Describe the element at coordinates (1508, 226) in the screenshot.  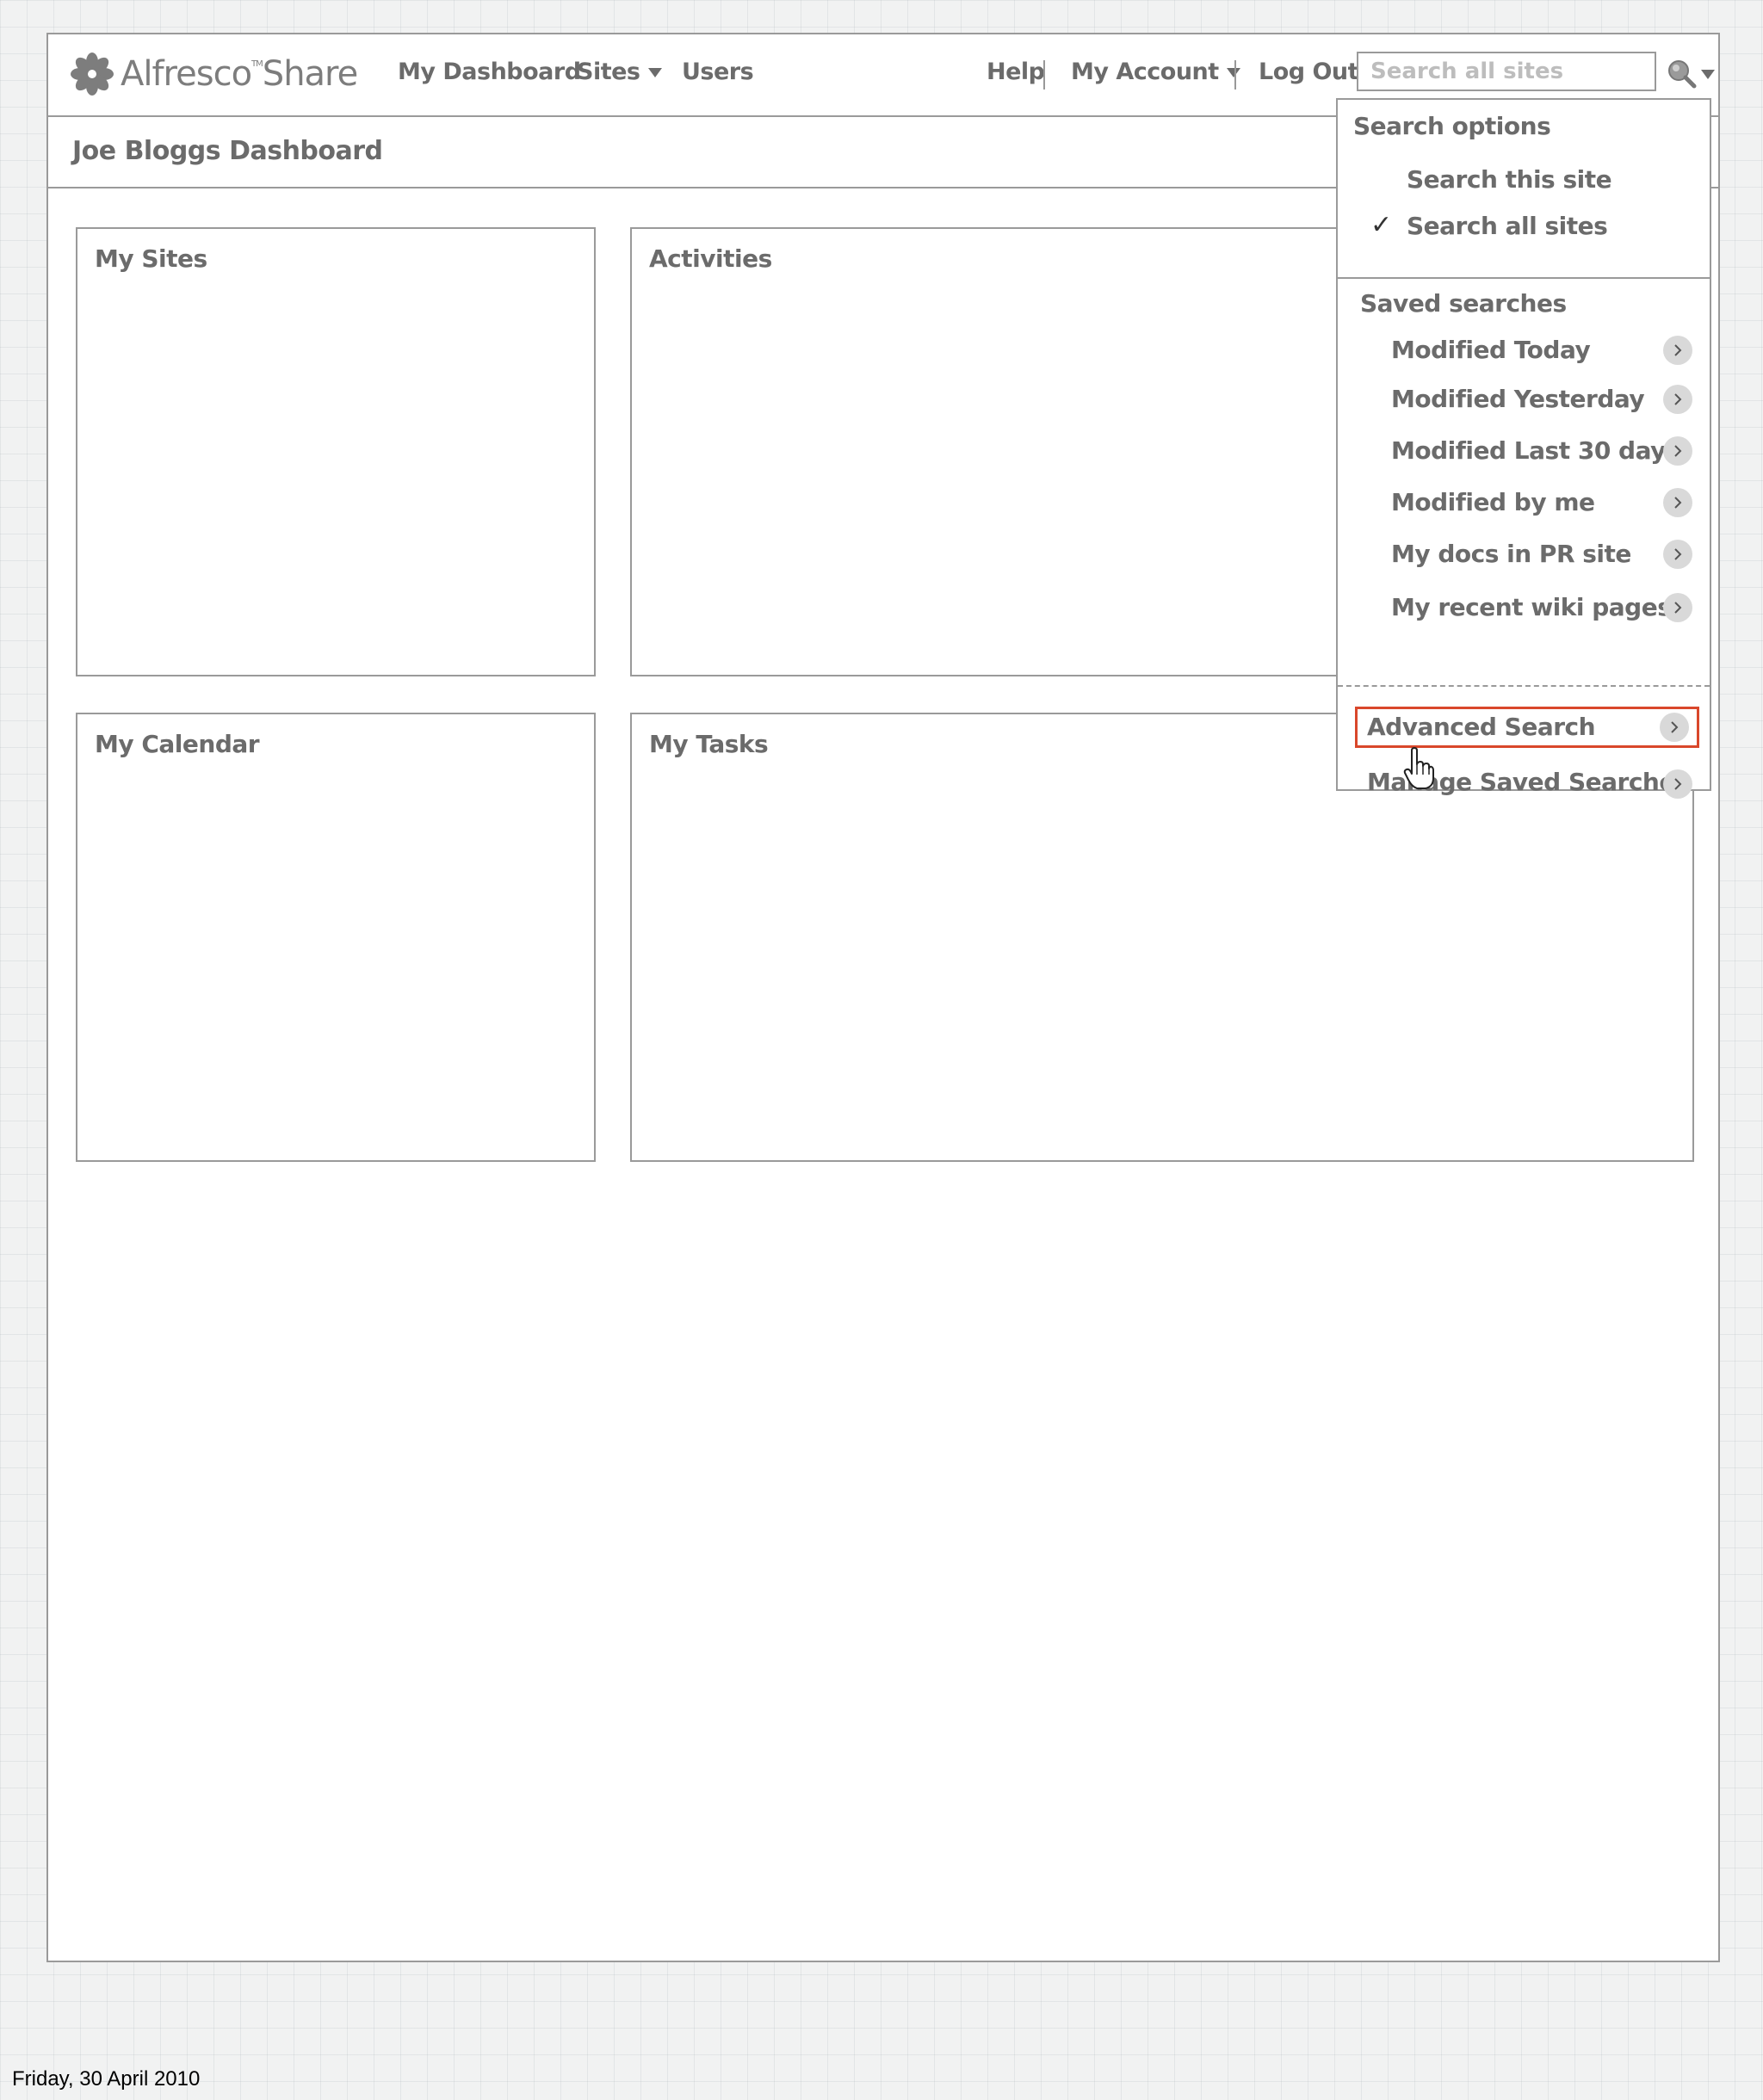
I see `menu-item-search-all-sites: Search all sites` at that location.